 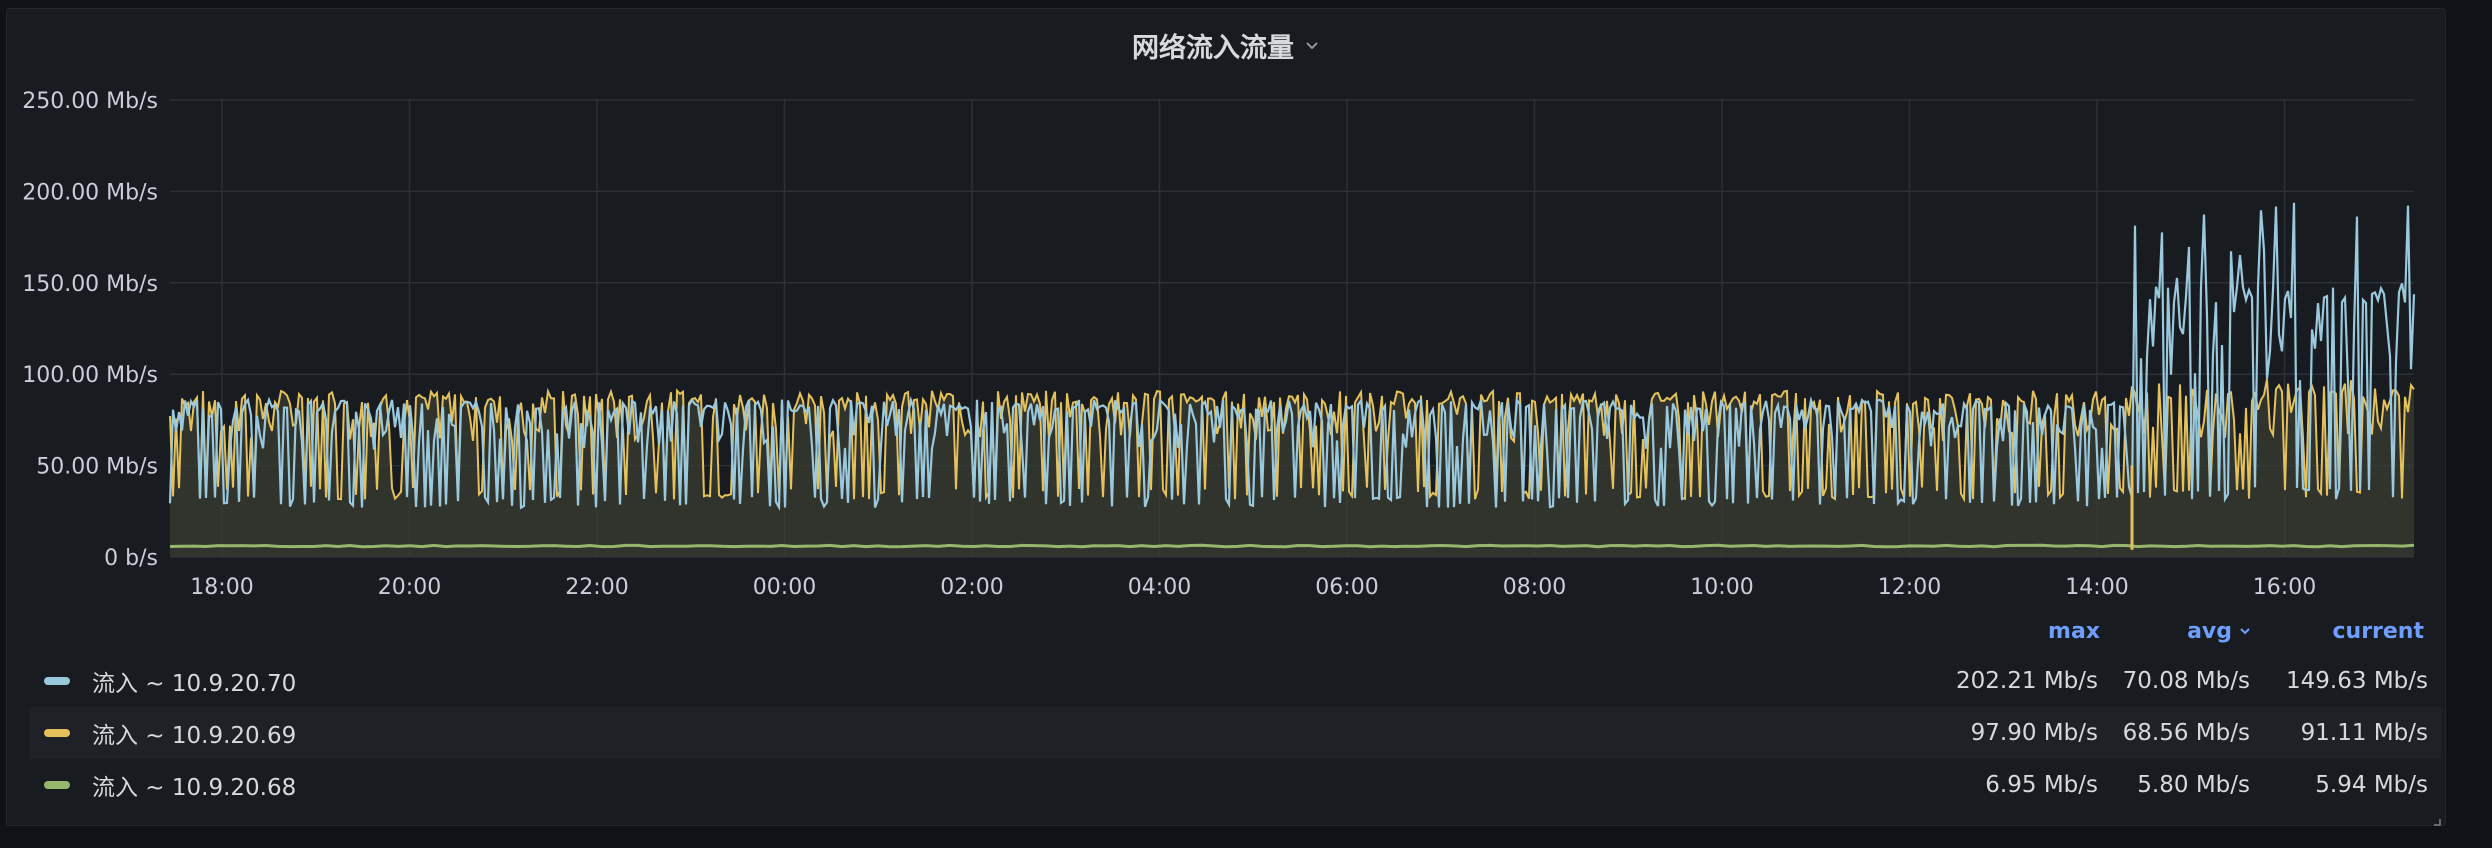 I want to click on x-tick-label: 14:00, so click(x=2096, y=587).